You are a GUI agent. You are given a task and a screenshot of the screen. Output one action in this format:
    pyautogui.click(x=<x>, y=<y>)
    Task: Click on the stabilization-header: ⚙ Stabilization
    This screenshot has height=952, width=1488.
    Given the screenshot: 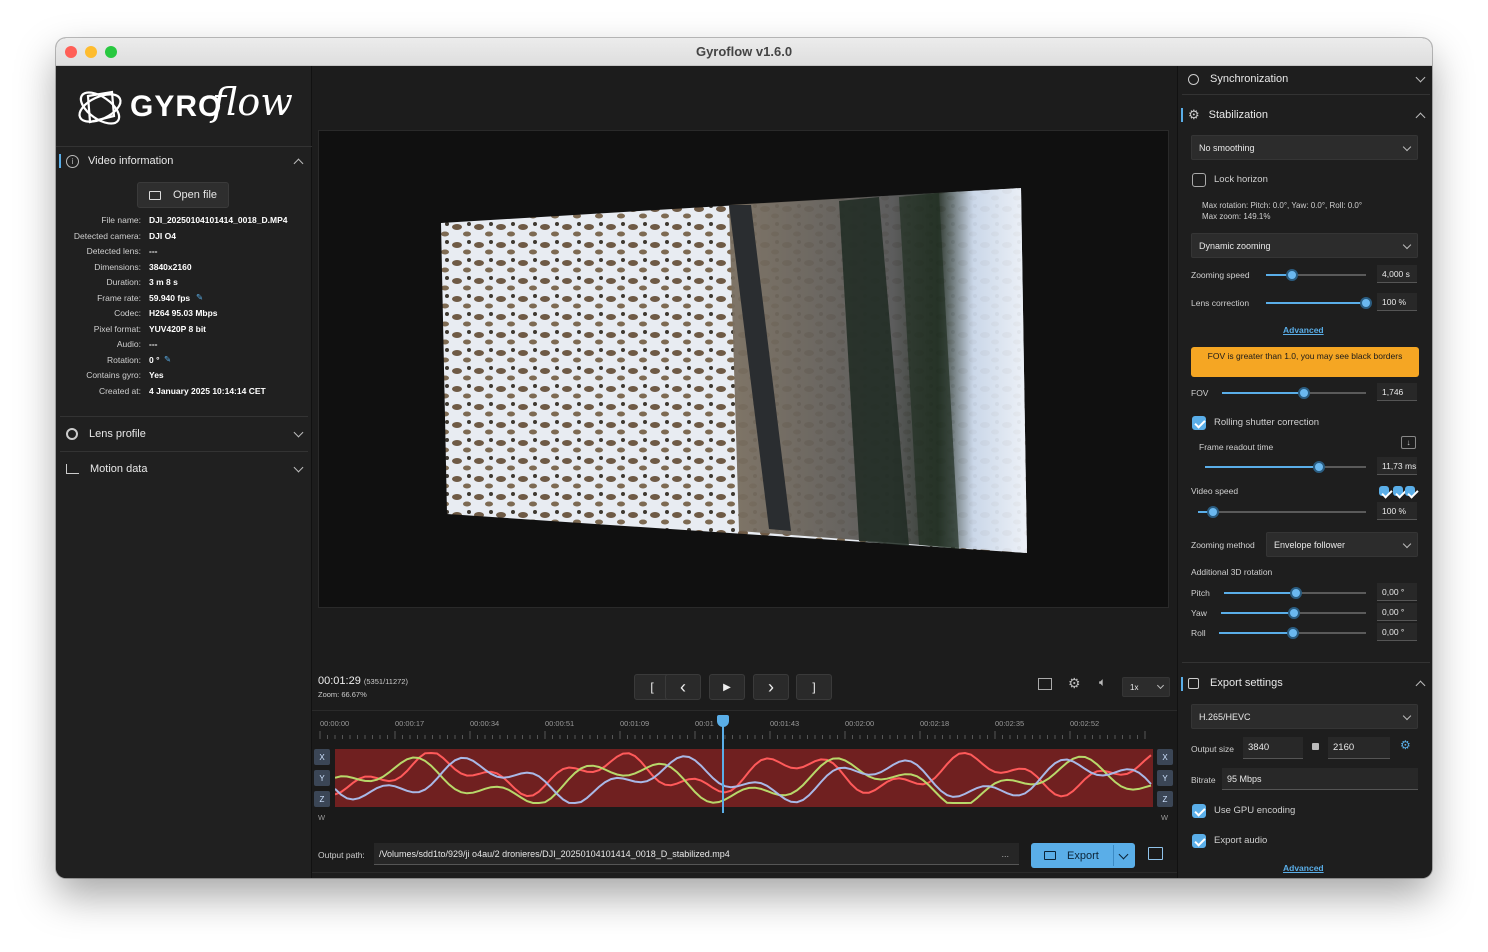 What is the action you would take?
    pyautogui.click(x=1308, y=115)
    